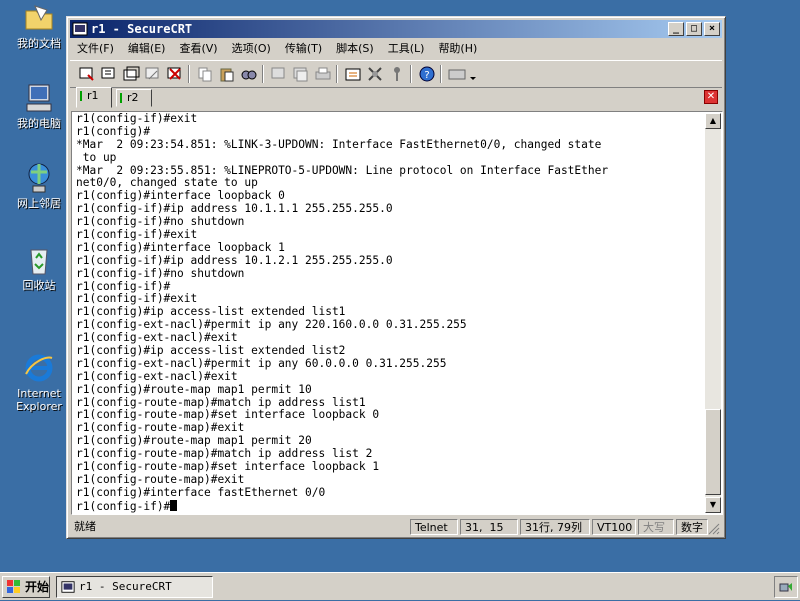  I want to click on resize-grip-icon, so click(714, 530).